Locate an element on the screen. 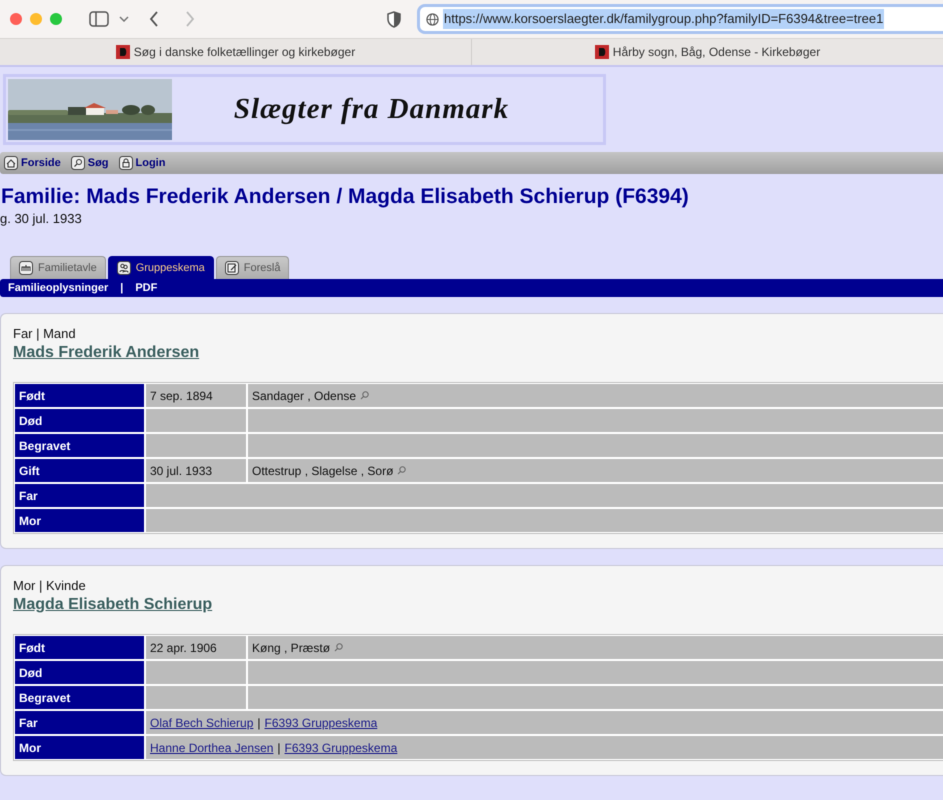 This screenshot has width=943, height=800. family-chart-icon is located at coordinates (26, 268).